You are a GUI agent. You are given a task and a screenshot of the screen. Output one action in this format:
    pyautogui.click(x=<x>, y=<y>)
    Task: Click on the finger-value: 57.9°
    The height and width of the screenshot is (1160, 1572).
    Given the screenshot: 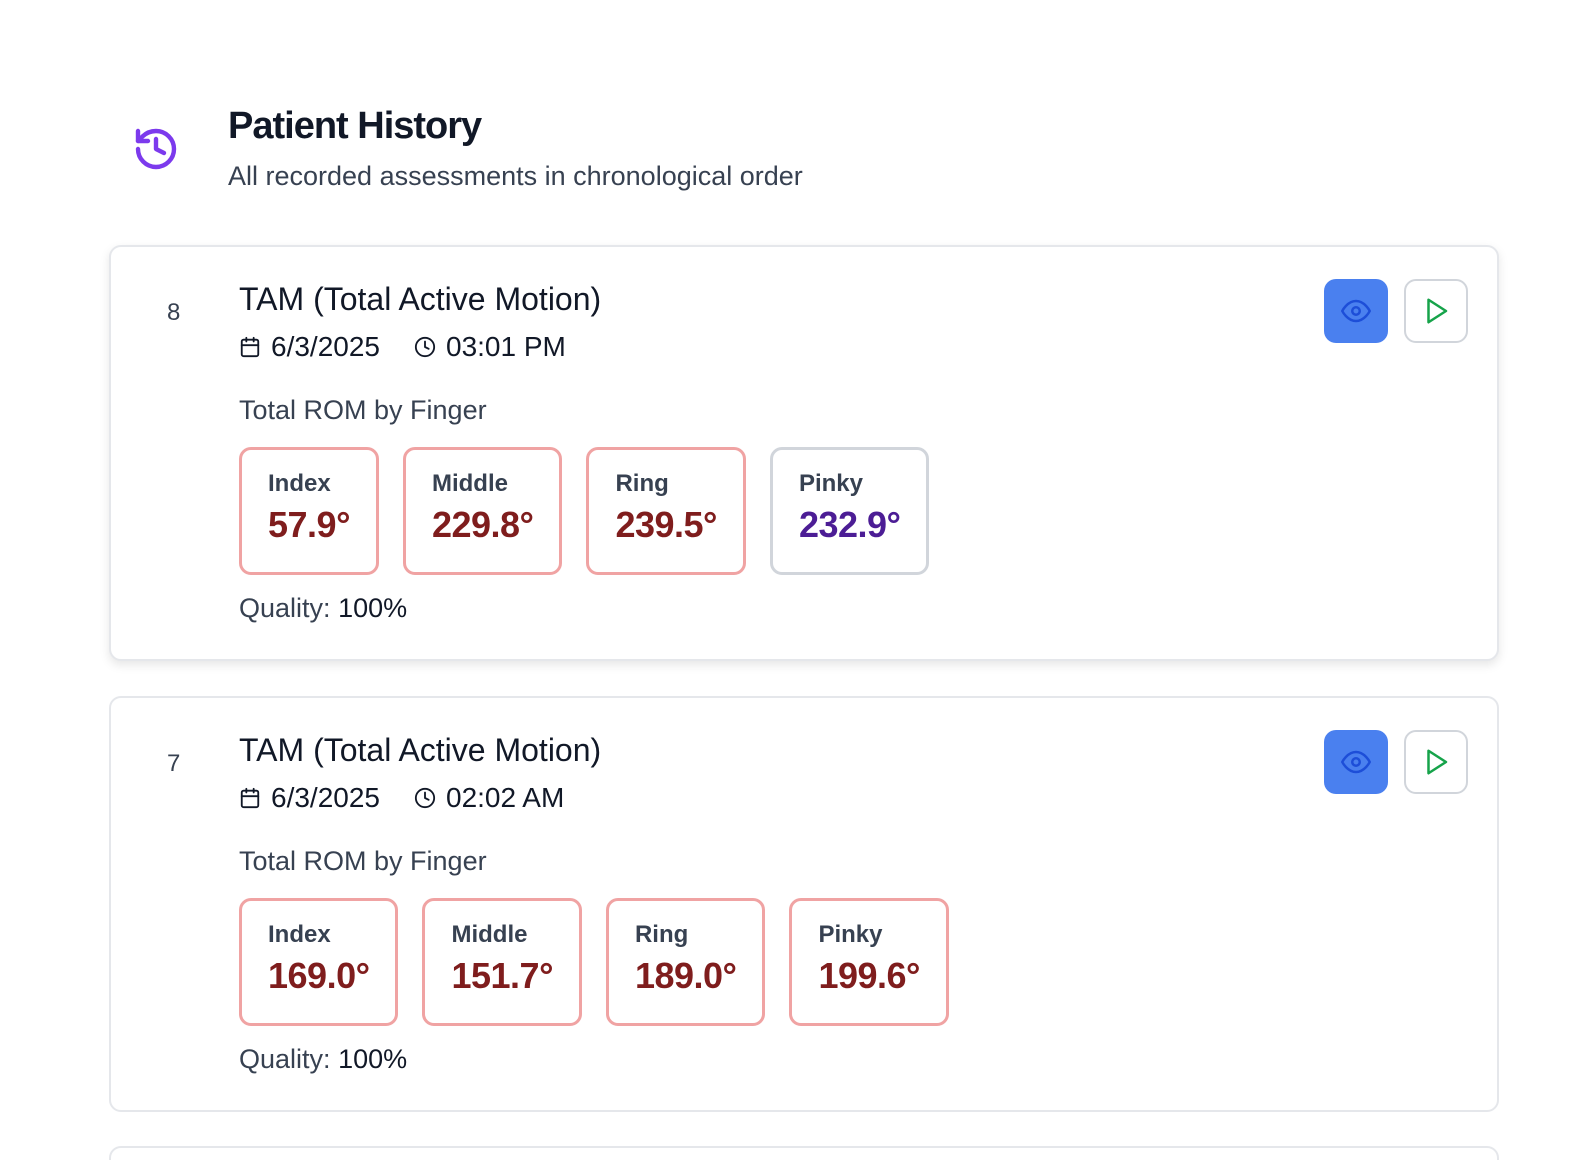 What is the action you would take?
    pyautogui.click(x=309, y=524)
    